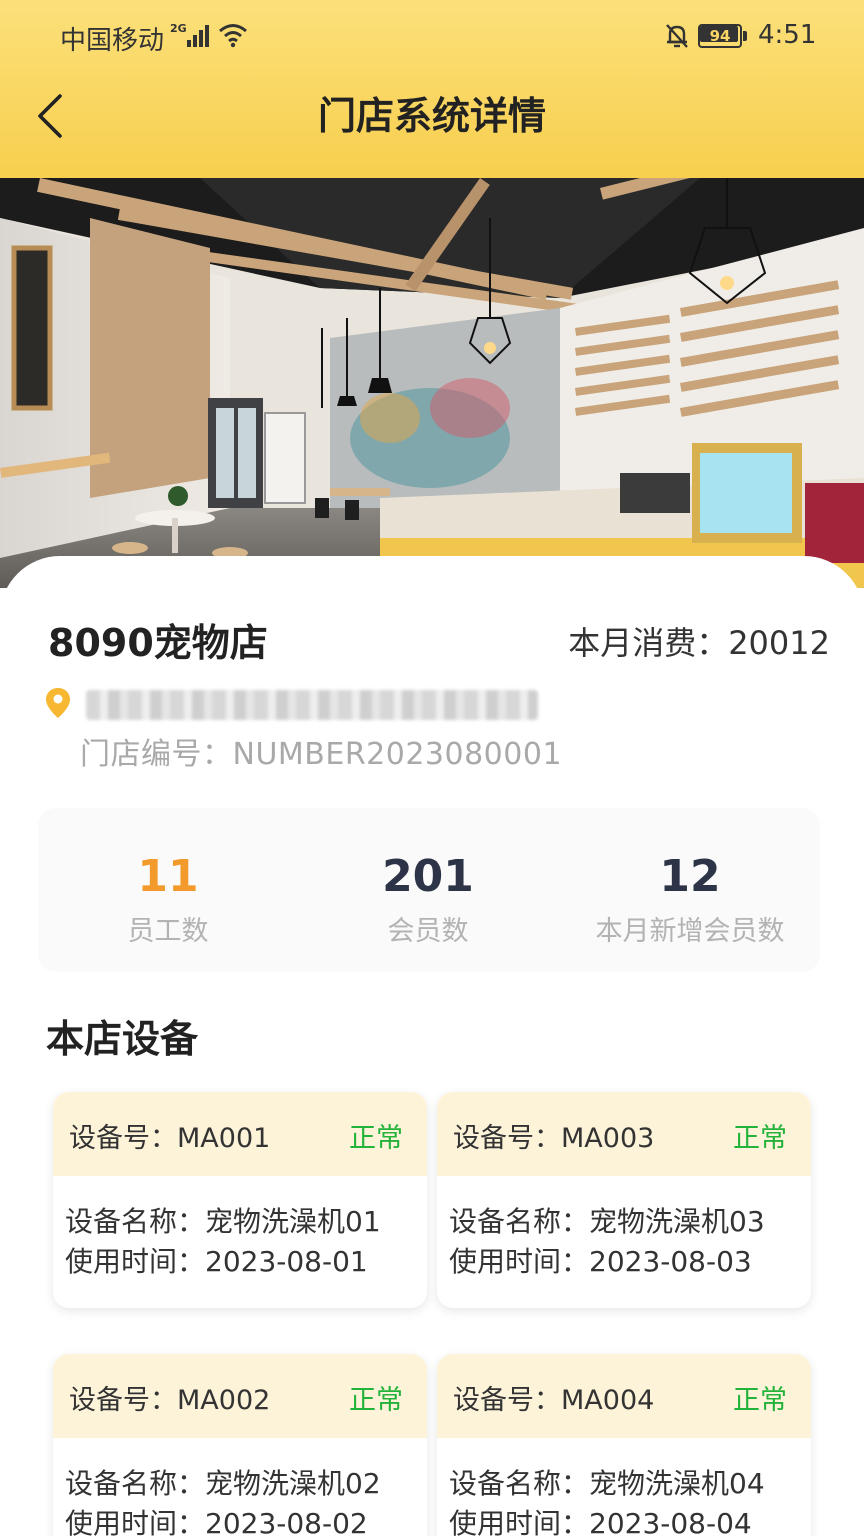 The width and height of the screenshot is (864, 1536). I want to click on status-bar: 中国移动 2G 94 4:51, so click(432, 38).